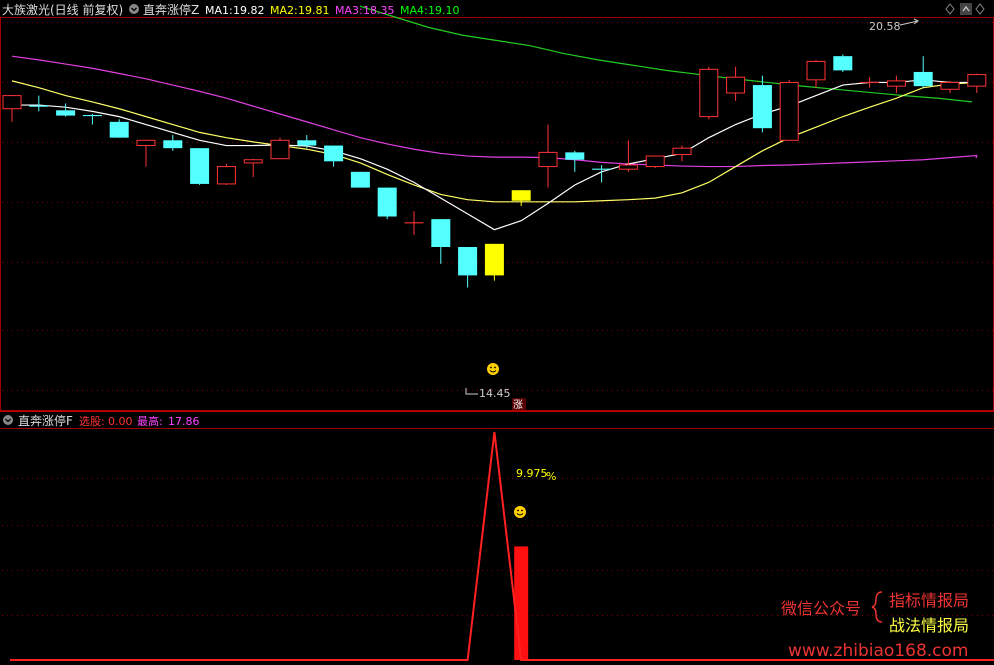  What do you see at coordinates (966, 9) in the screenshot?
I see `expand-button` at bounding box center [966, 9].